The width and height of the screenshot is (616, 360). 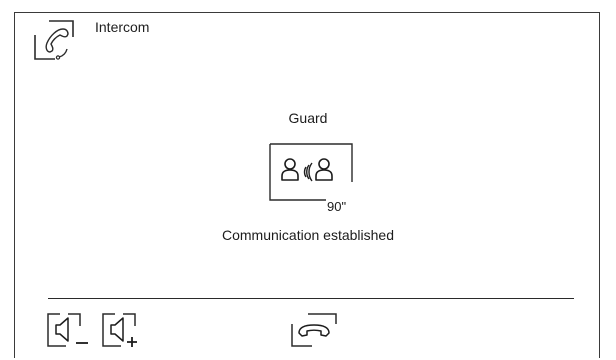 I want to click on intercom-handset-icon, so click(x=63, y=42).